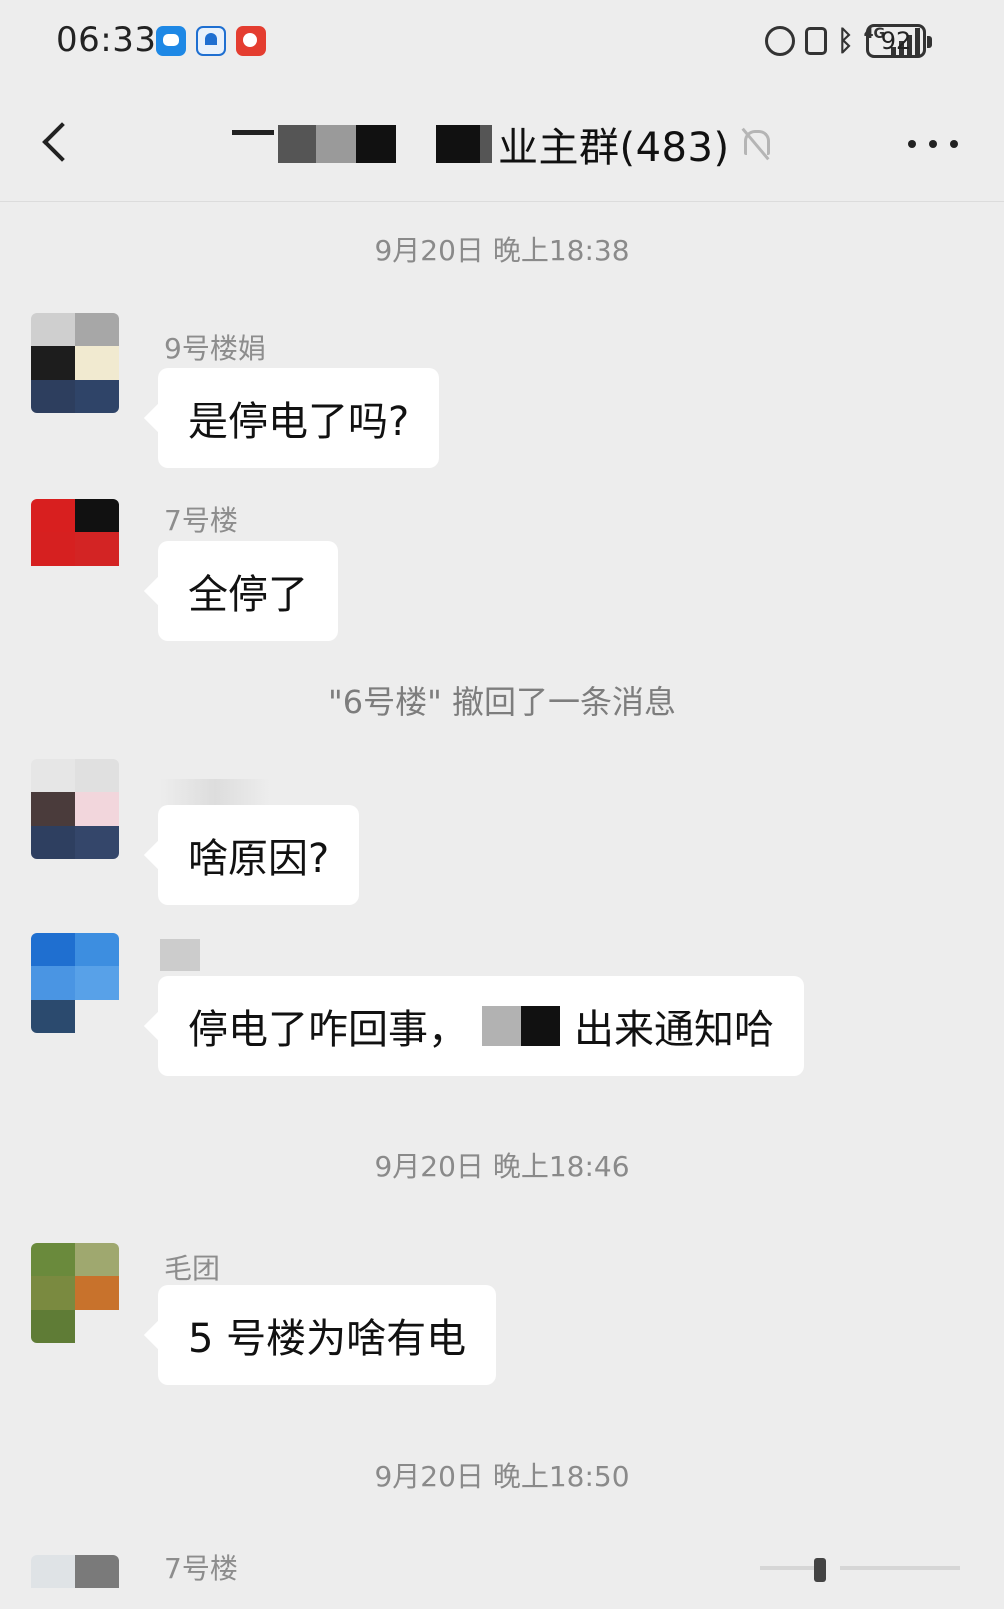 The width and height of the screenshot is (1004, 1609). Describe the element at coordinates (845, 40) in the screenshot. I see `bluetooth-icon: ᛒ` at that location.